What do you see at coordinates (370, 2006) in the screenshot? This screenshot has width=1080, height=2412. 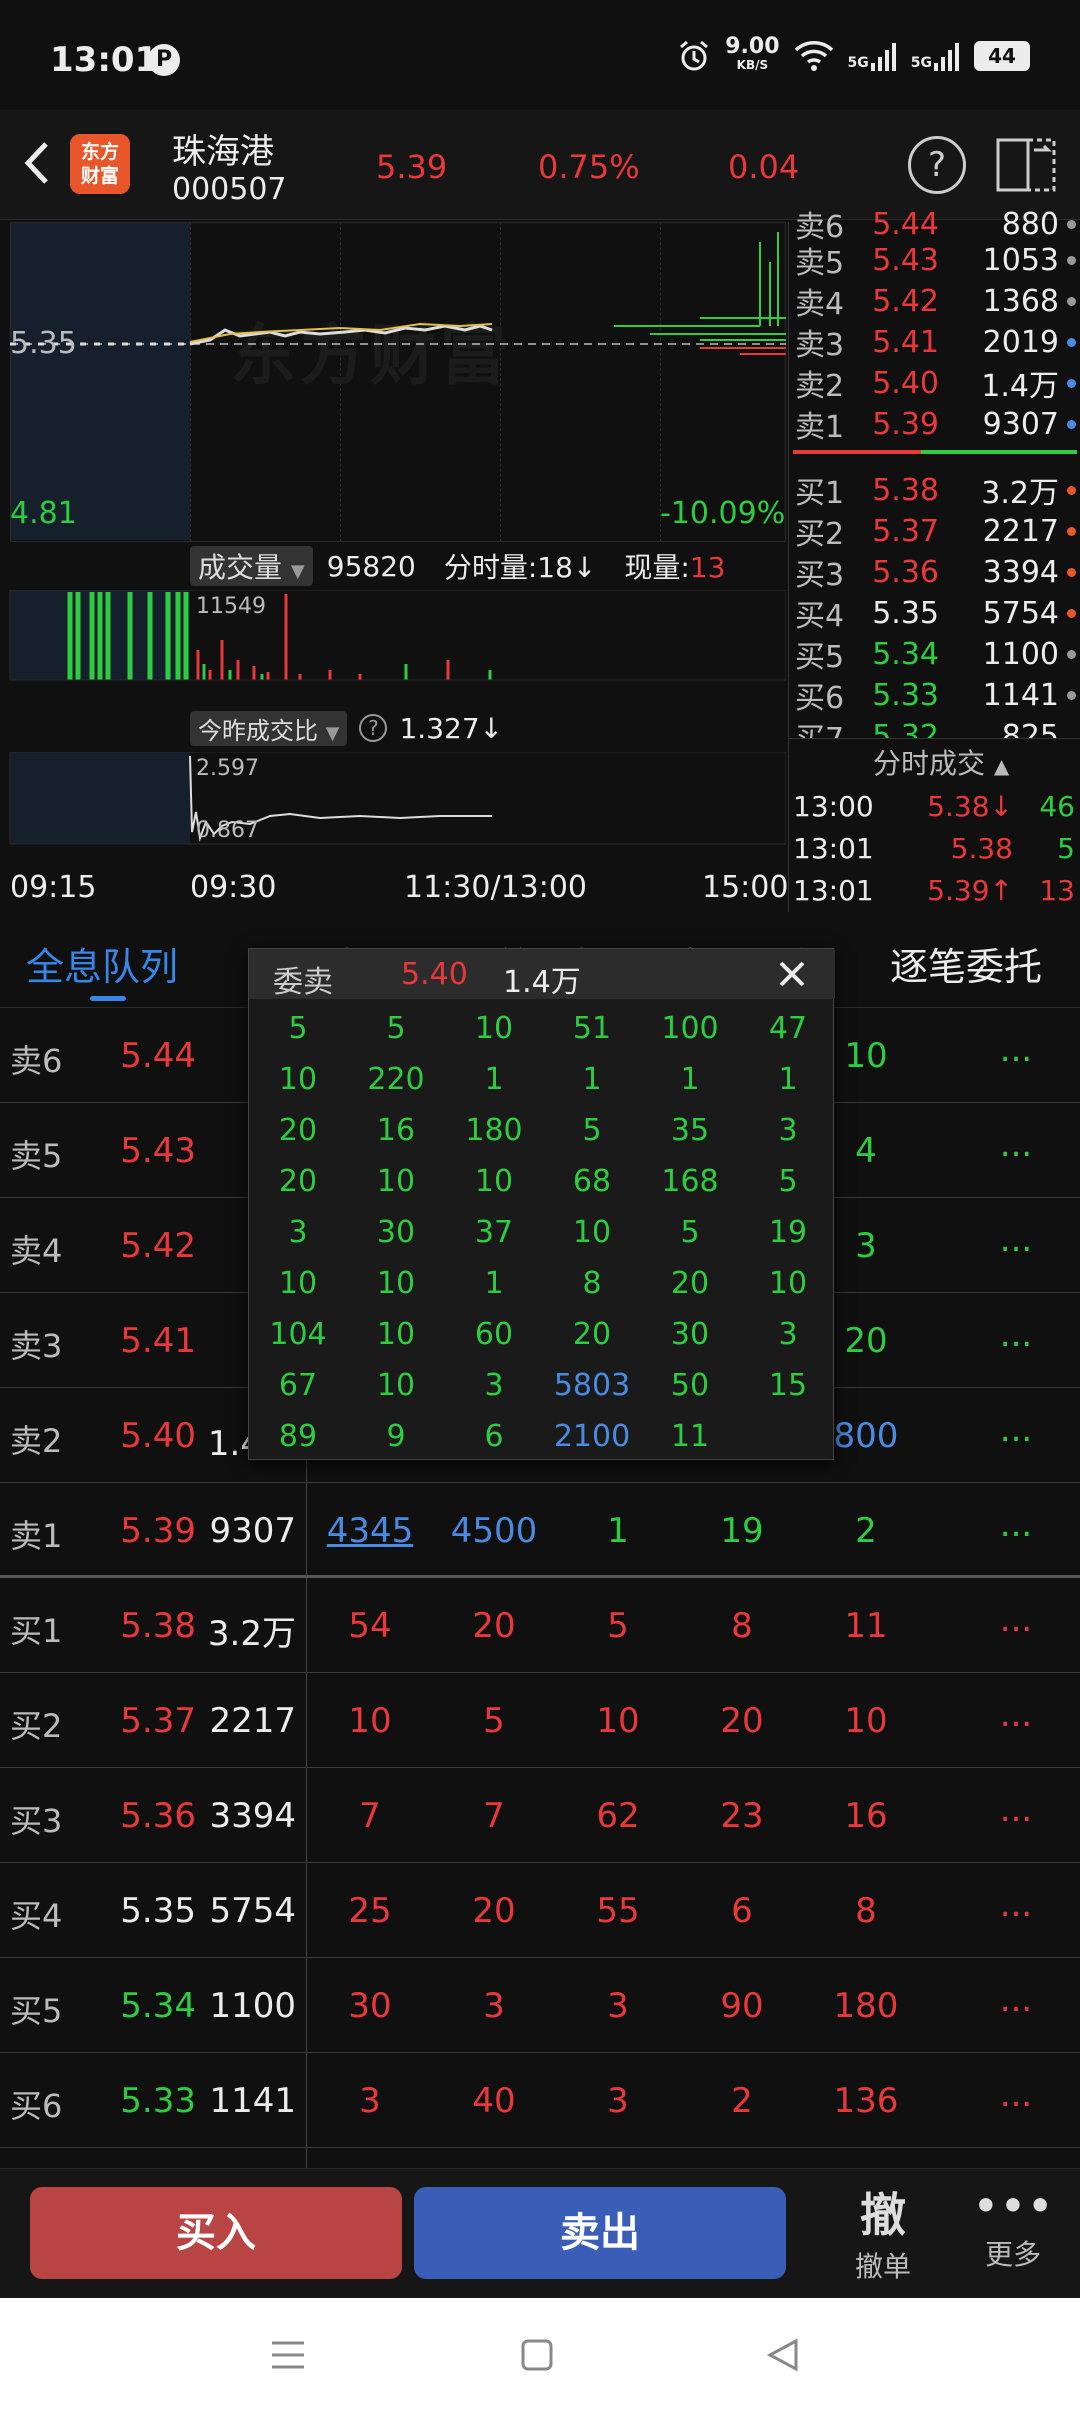 I see `queue-order: 30` at bounding box center [370, 2006].